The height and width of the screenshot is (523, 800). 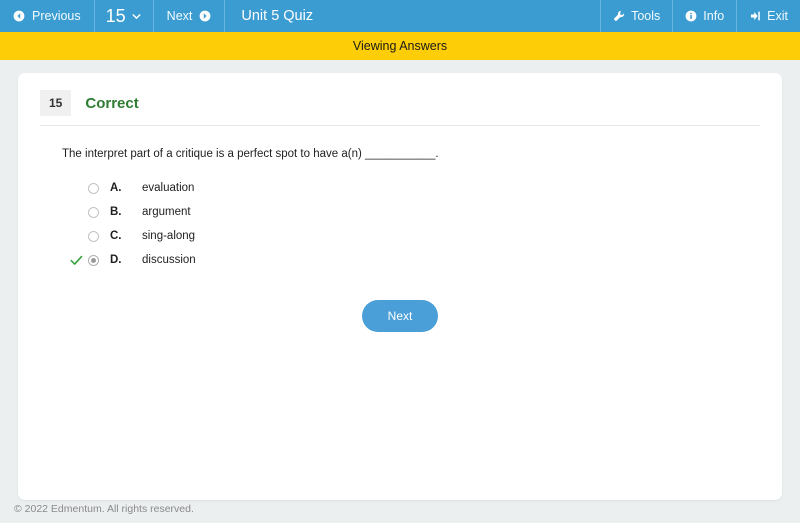 What do you see at coordinates (205, 16) in the screenshot?
I see `arrow-circle-right-icon` at bounding box center [205, 16].